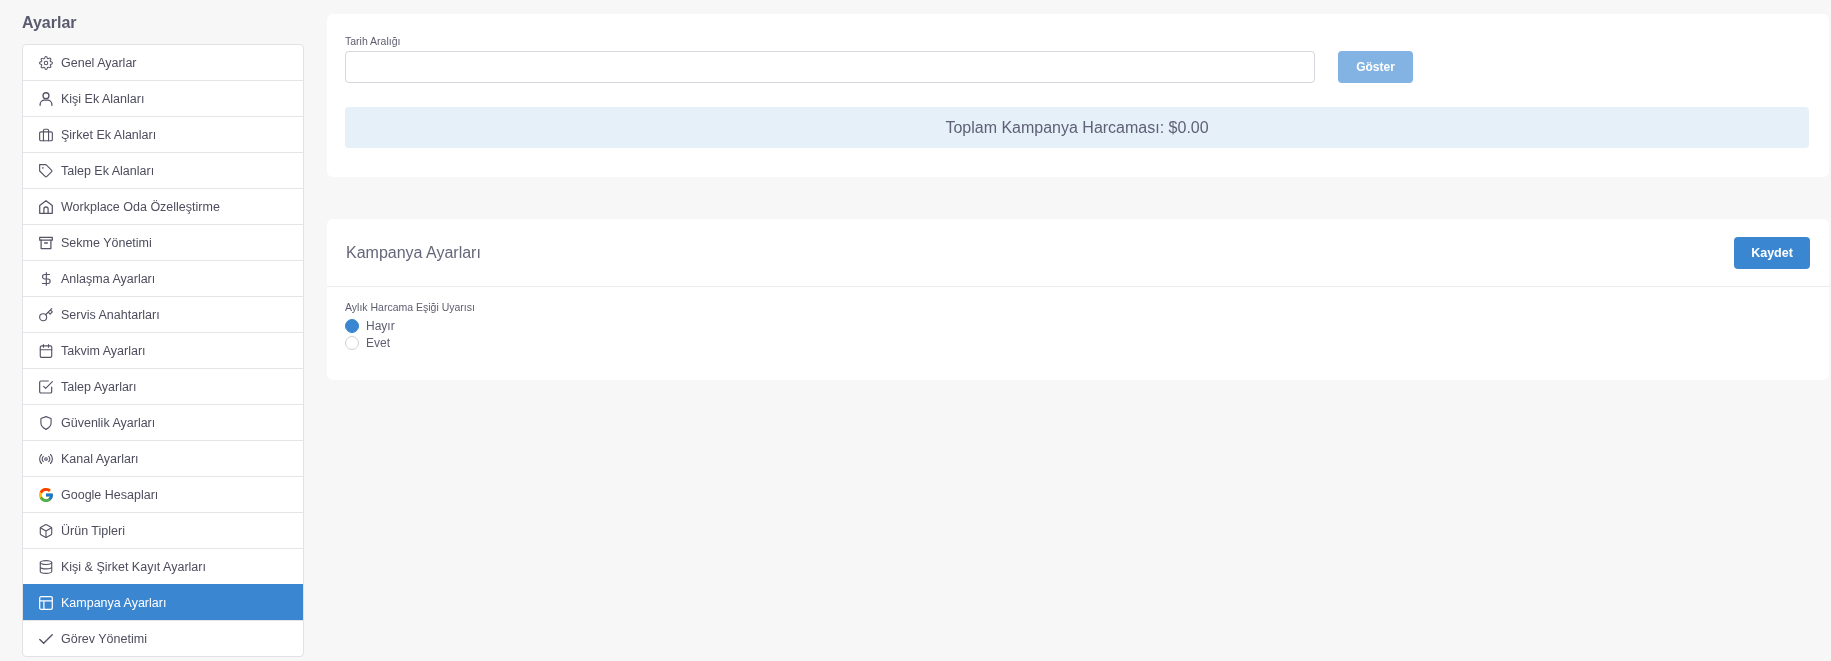 This screenshot has height=661, width=1831. Describe the element at coordinates (46, 314) in the screenshot. I see `key-icon` at that location.